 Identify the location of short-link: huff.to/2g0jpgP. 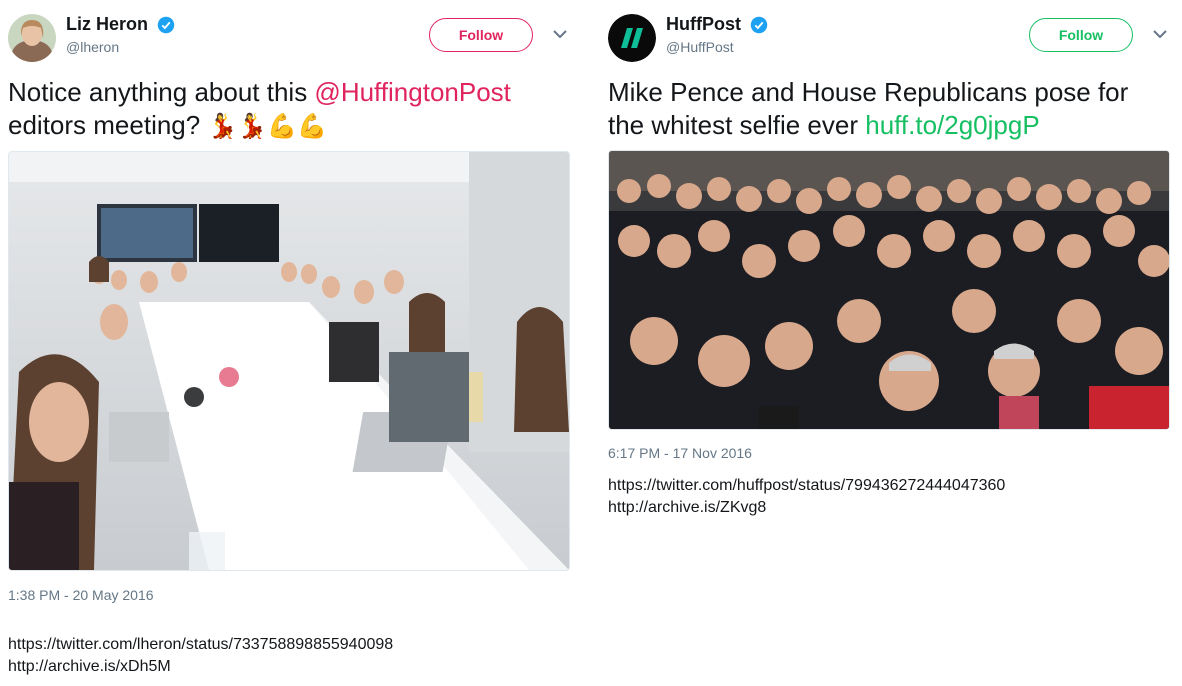
(952, 125).